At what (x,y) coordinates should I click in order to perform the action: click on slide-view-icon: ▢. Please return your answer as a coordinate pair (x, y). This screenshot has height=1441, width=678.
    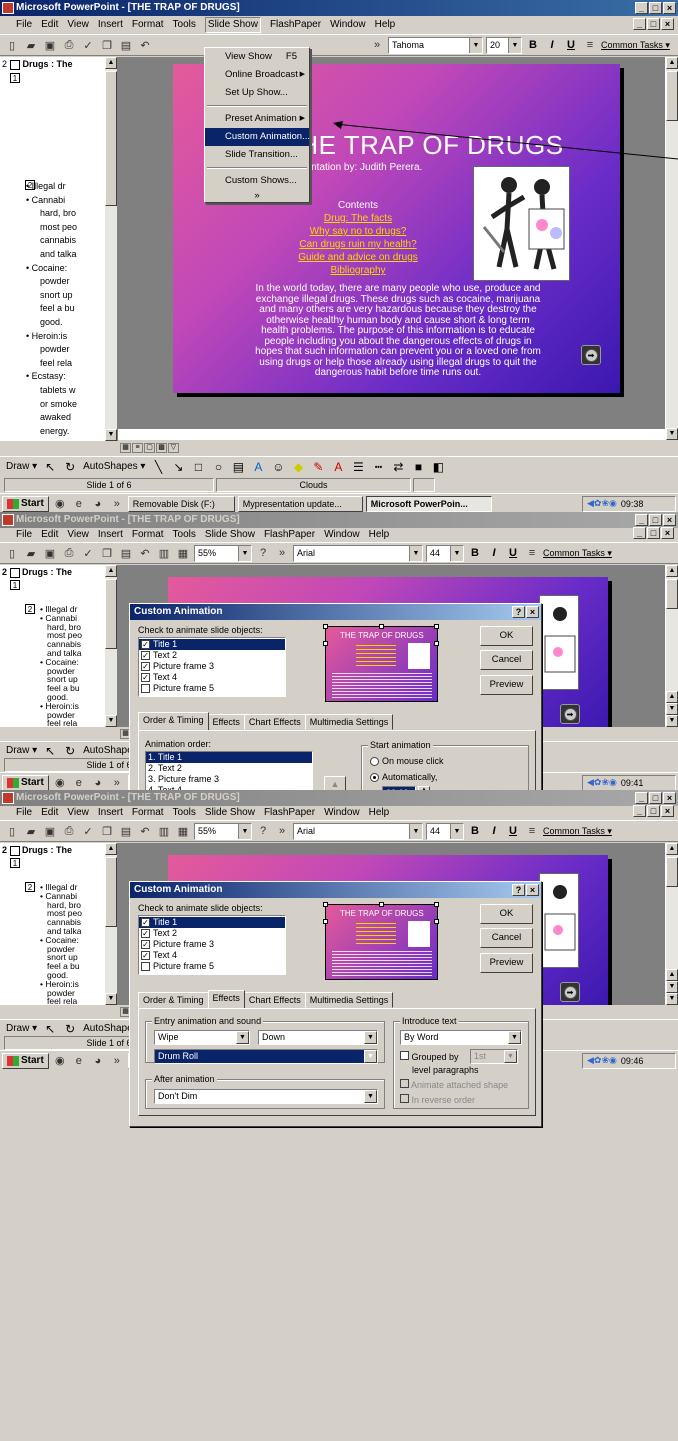
    Looking at the image, I should click on (149, 448).